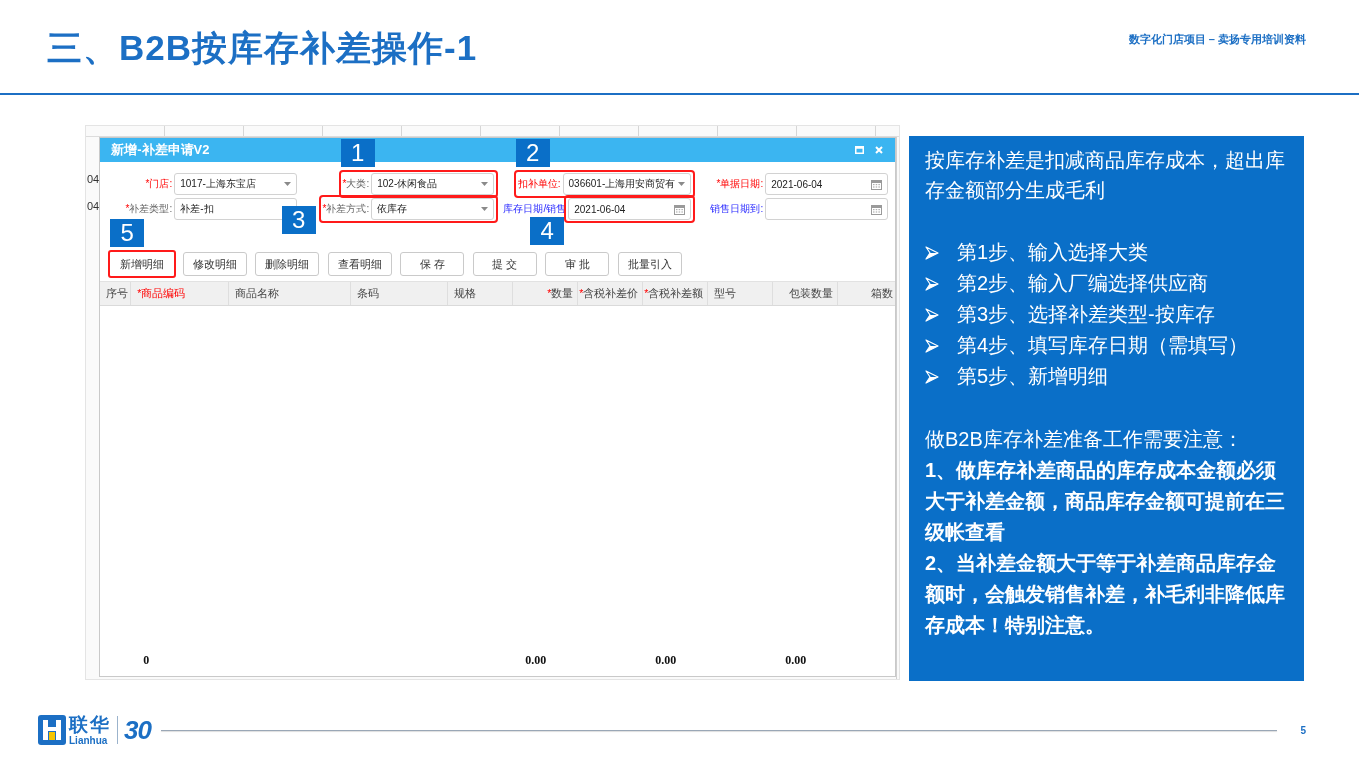 Image resolution: width=1359 pixels, height=766 pixels. Describe the element at coordinates (236, 184) in the screenshot. I see `dropdown-field: 1017-上海东宝店` at that location.